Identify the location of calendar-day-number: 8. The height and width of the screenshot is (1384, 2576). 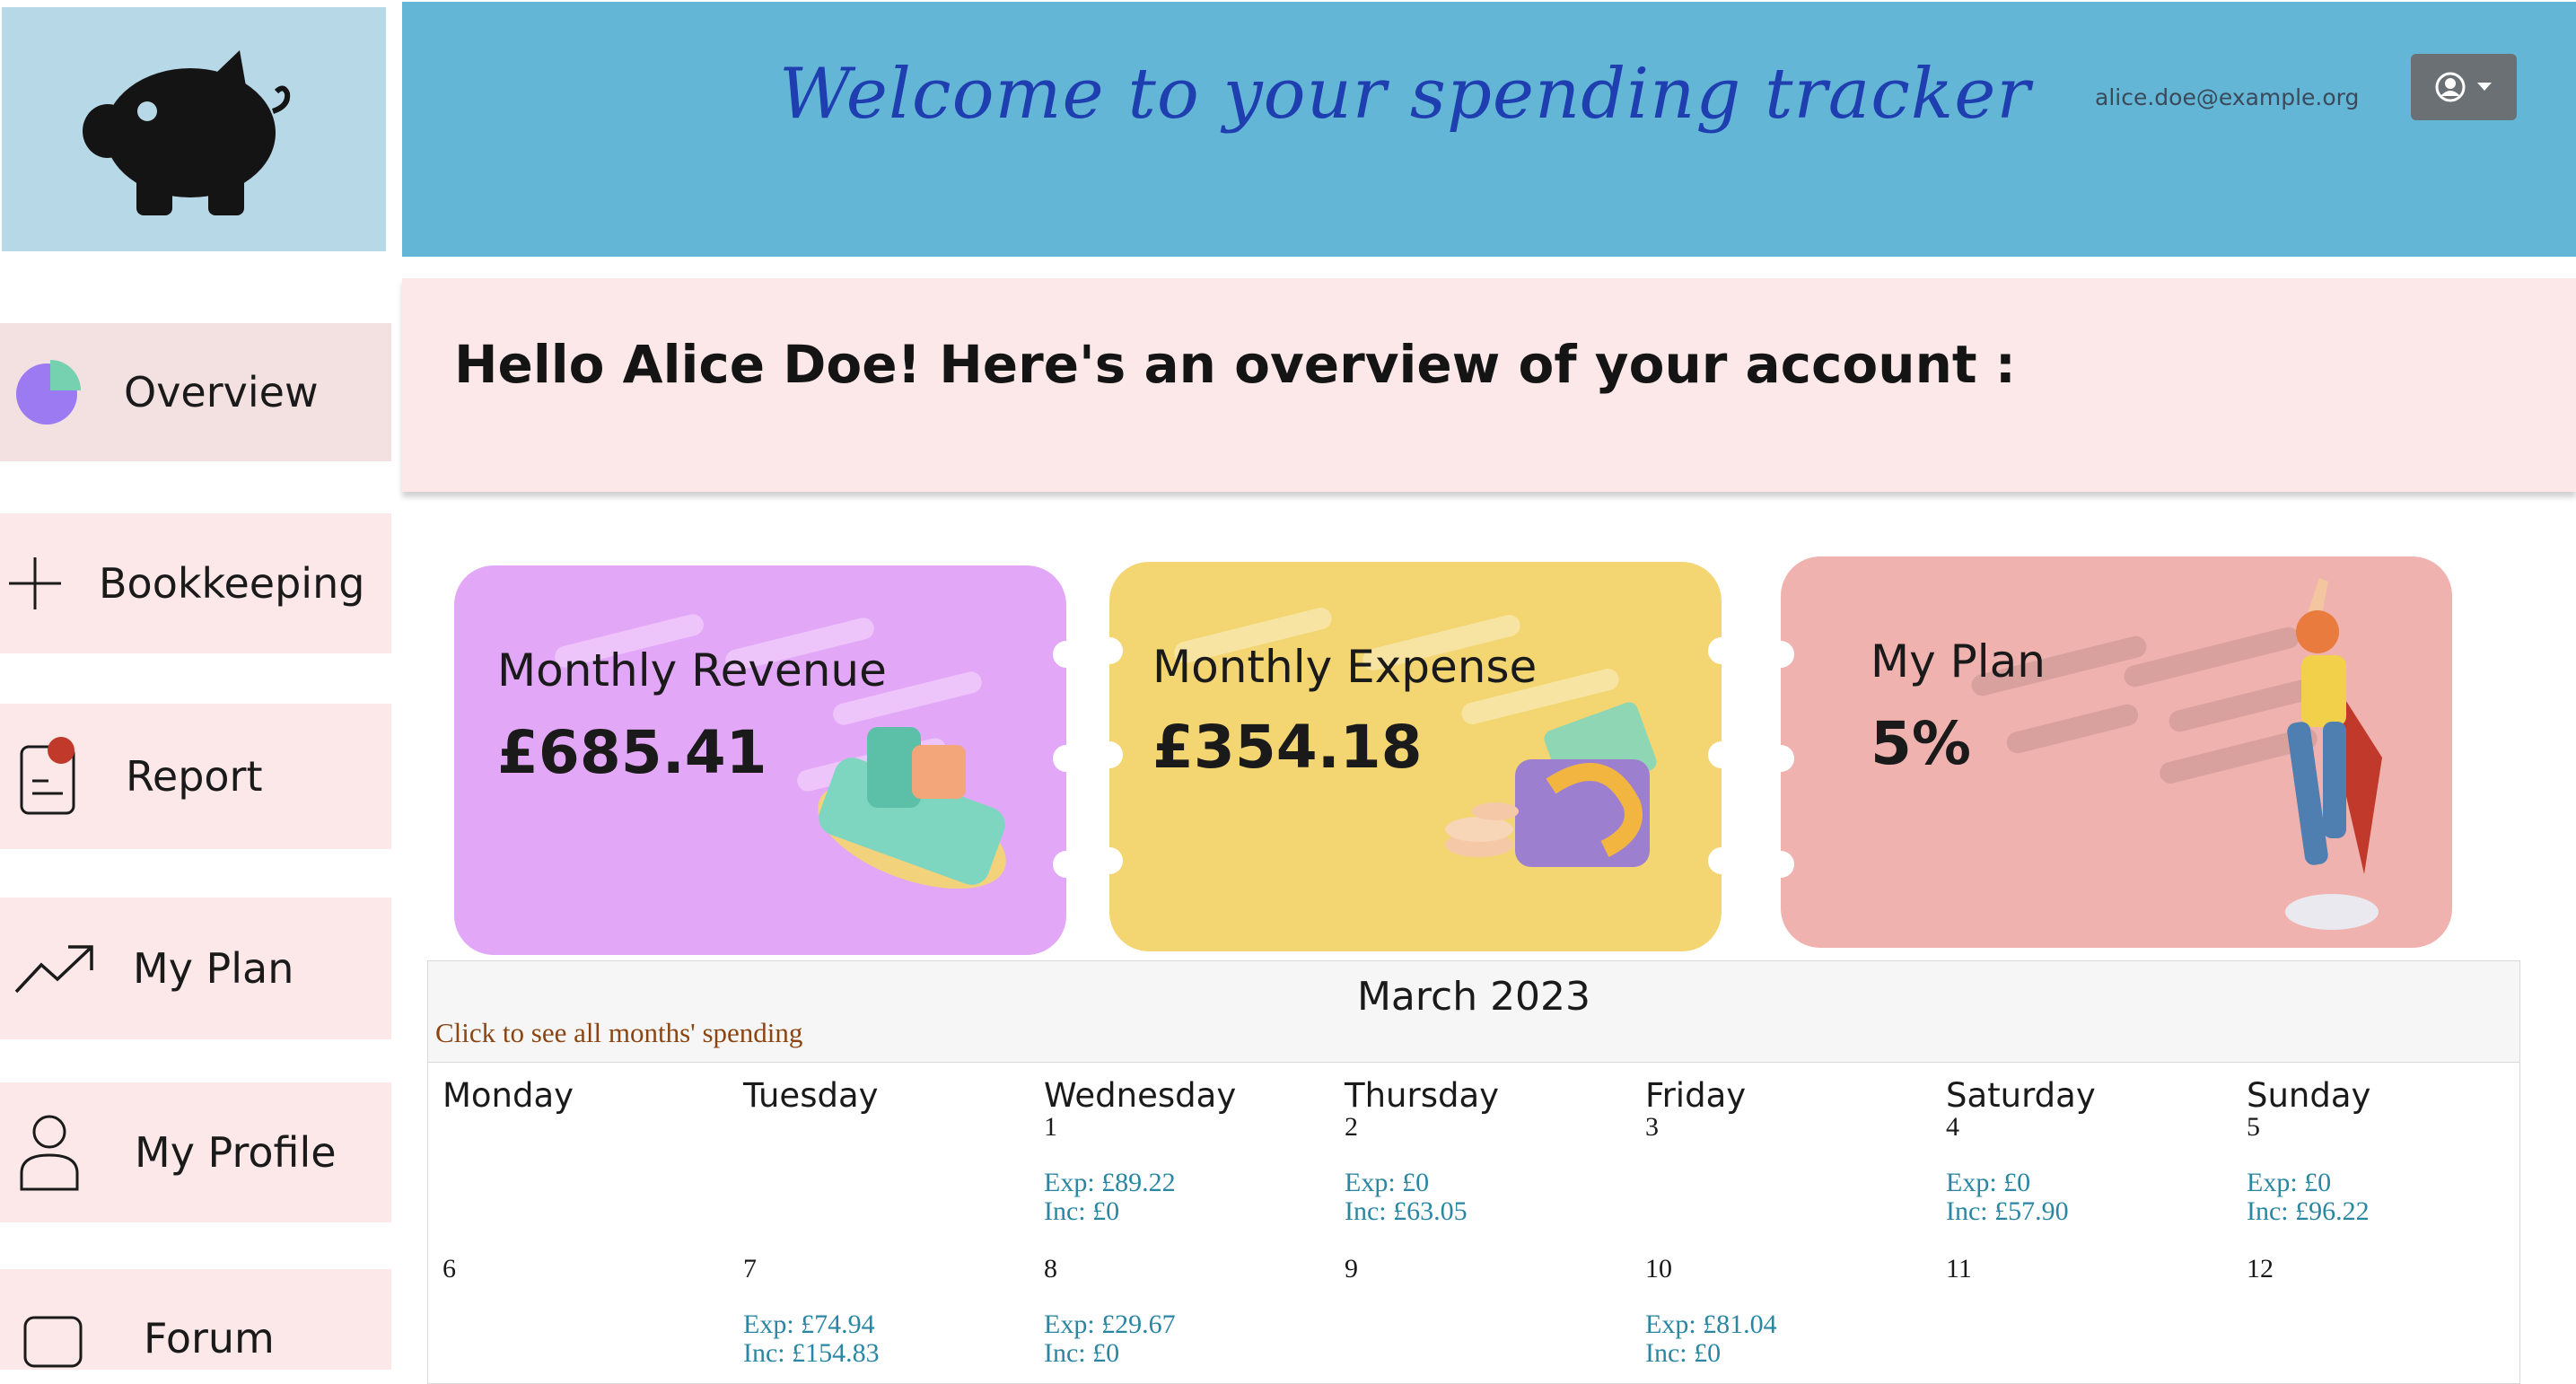
(1050, 1269).